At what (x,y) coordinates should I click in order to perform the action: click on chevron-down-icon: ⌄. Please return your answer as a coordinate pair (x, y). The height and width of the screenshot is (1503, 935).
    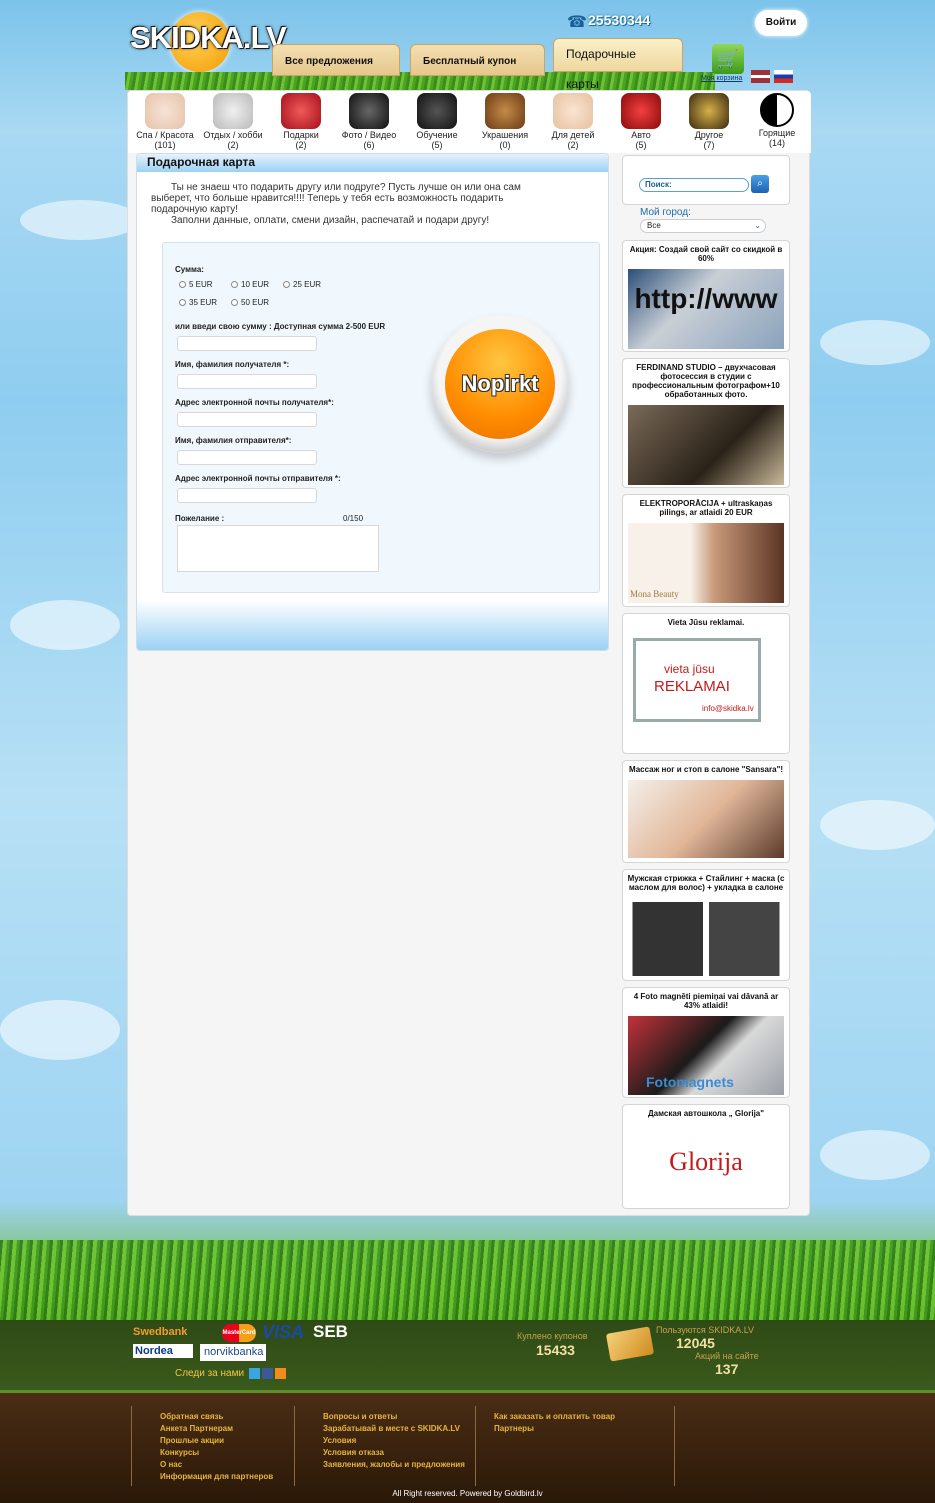
    Looking at the image, I should click on (757, 225).